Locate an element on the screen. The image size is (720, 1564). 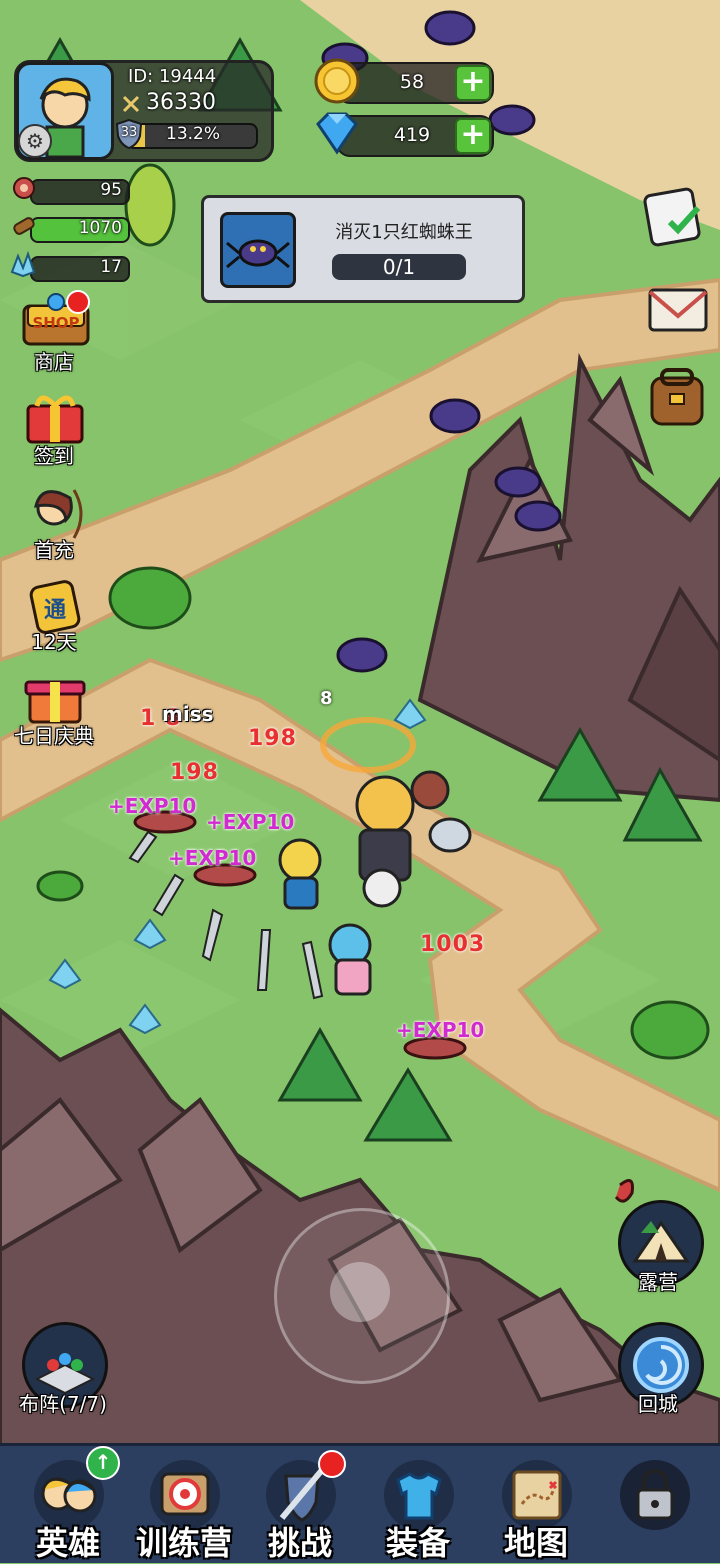
archer-hero-icon is located at coordinates (58, 514).